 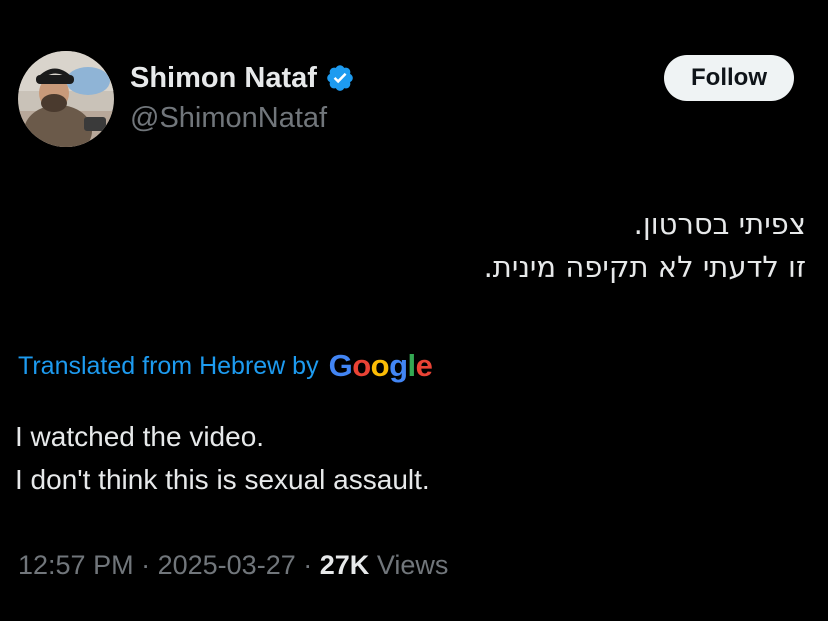 I want to click on views-count: 27K, so click(x=345, y=565).